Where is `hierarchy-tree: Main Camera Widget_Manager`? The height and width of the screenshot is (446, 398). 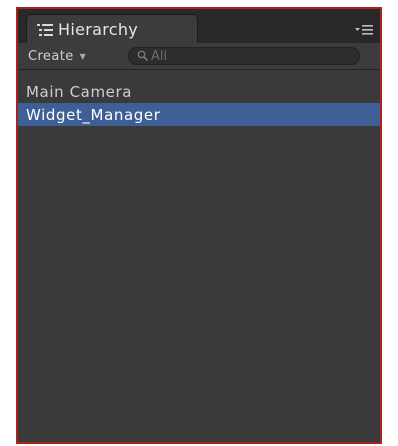 hierarchy-tree: Main Camera Widget_Manager is located at coordinates (199, 103).